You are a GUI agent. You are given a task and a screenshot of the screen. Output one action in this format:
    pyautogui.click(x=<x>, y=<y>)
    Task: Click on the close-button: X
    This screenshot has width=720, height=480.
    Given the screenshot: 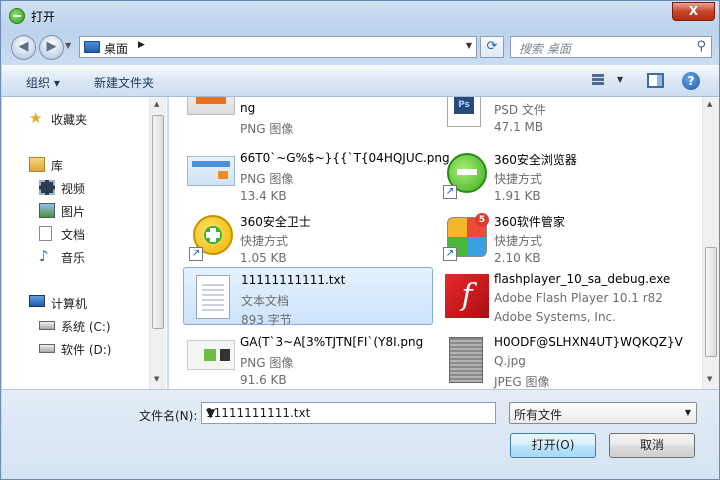 What is the action you would take?
    pyautogui.click(x=693, y=11)
    